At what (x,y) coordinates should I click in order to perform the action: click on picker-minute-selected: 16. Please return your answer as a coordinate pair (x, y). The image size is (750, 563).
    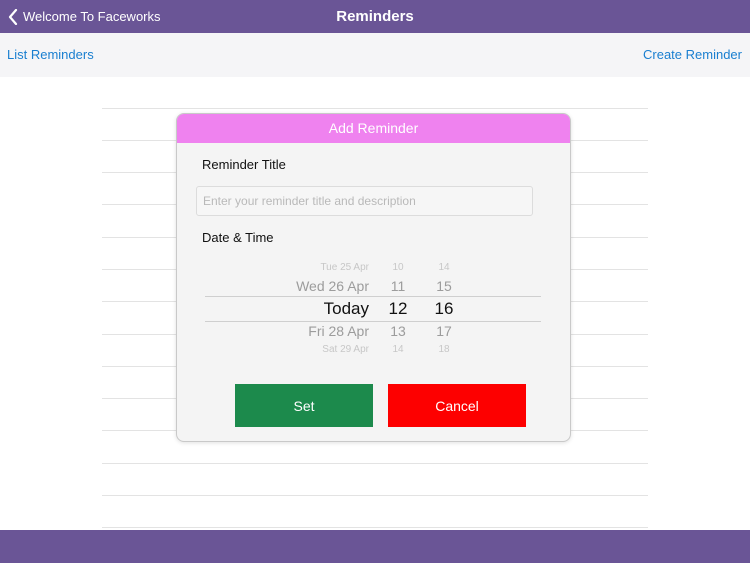
    Looking at the image, I should click on (444, 309).